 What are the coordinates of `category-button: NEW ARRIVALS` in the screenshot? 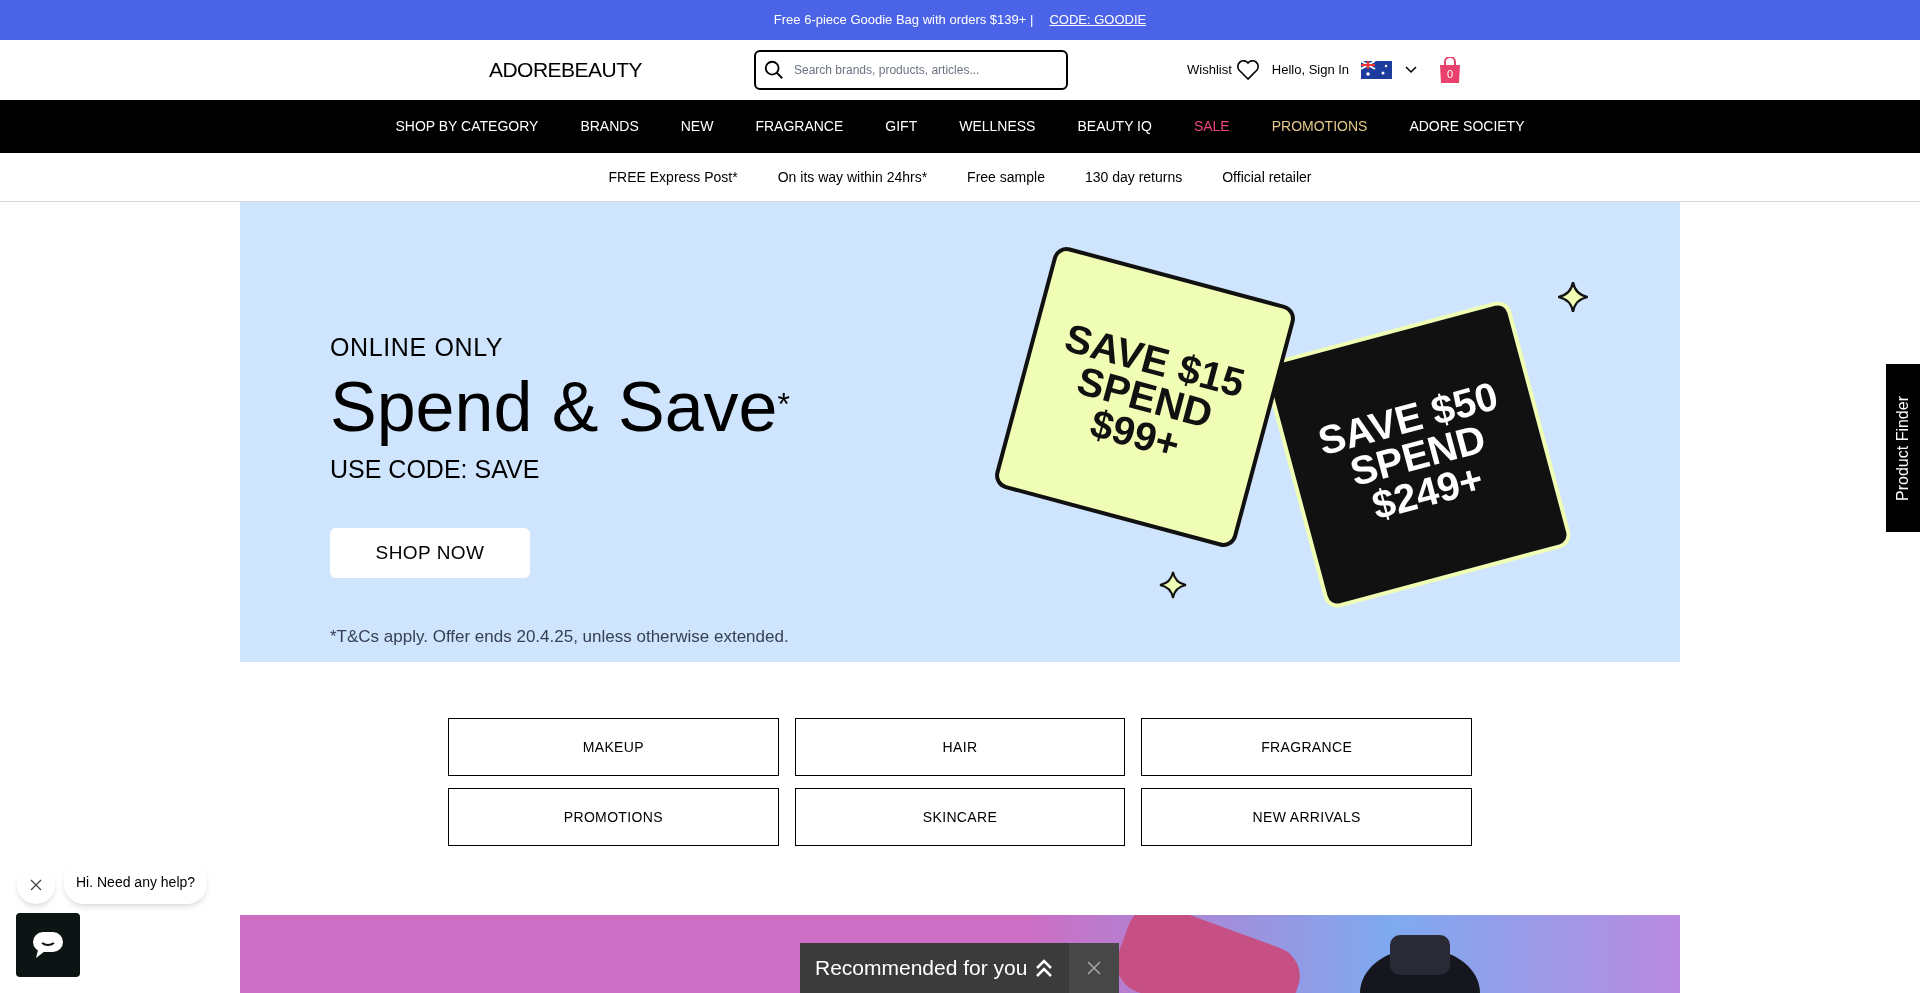 It's located at (1306, 817).